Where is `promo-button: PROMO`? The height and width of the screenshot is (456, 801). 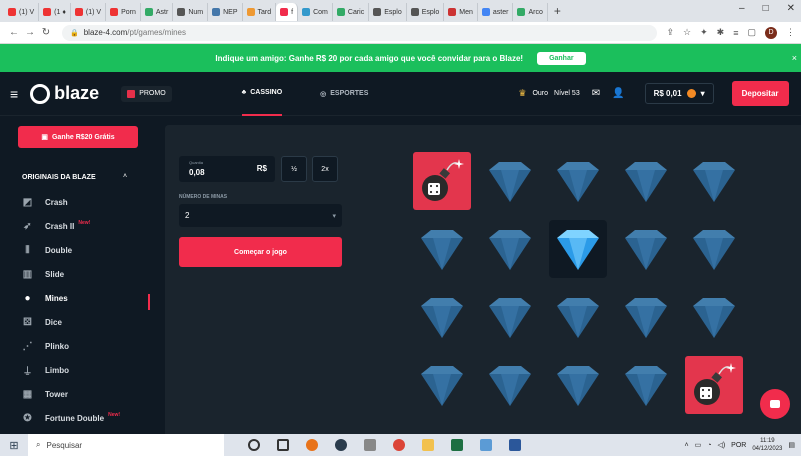 promo-button: PROMO is located at coordinates (146, 93).